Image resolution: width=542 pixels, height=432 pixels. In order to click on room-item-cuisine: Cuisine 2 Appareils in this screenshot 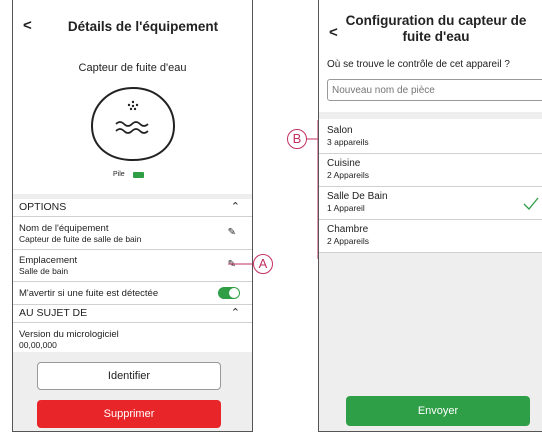, I will do `click(430, 170)`.